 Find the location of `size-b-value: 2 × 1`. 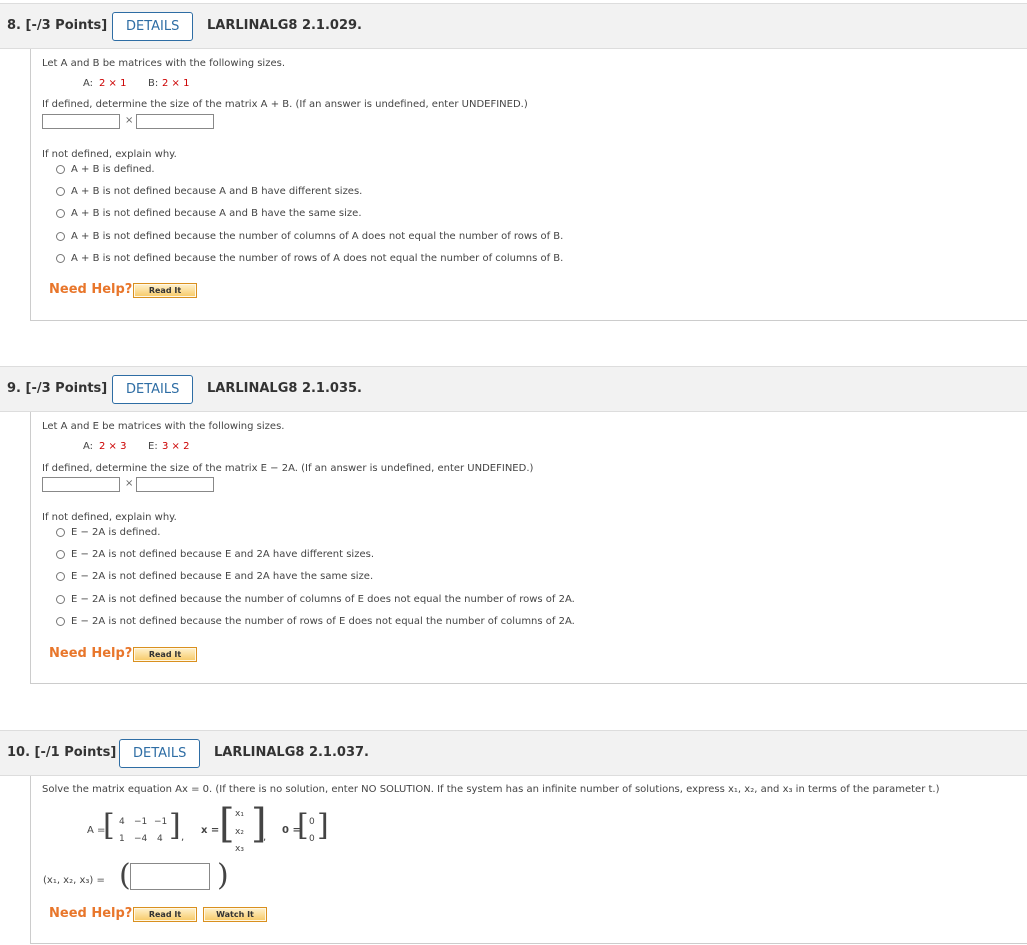

size-b-value: 2 × 1 is located at coordinates (176, 83).